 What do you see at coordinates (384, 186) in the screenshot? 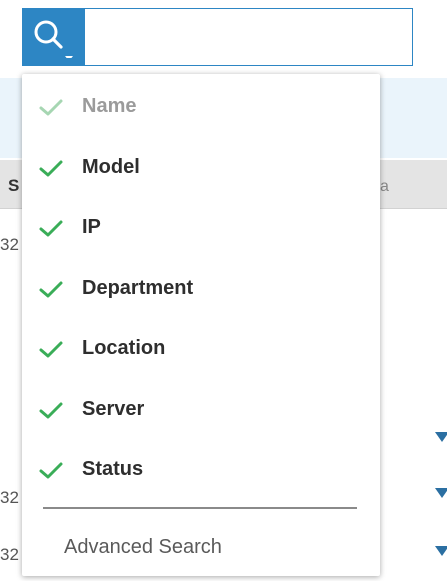
I see `table-header-label-right: a` at bounding box center [384, 186].